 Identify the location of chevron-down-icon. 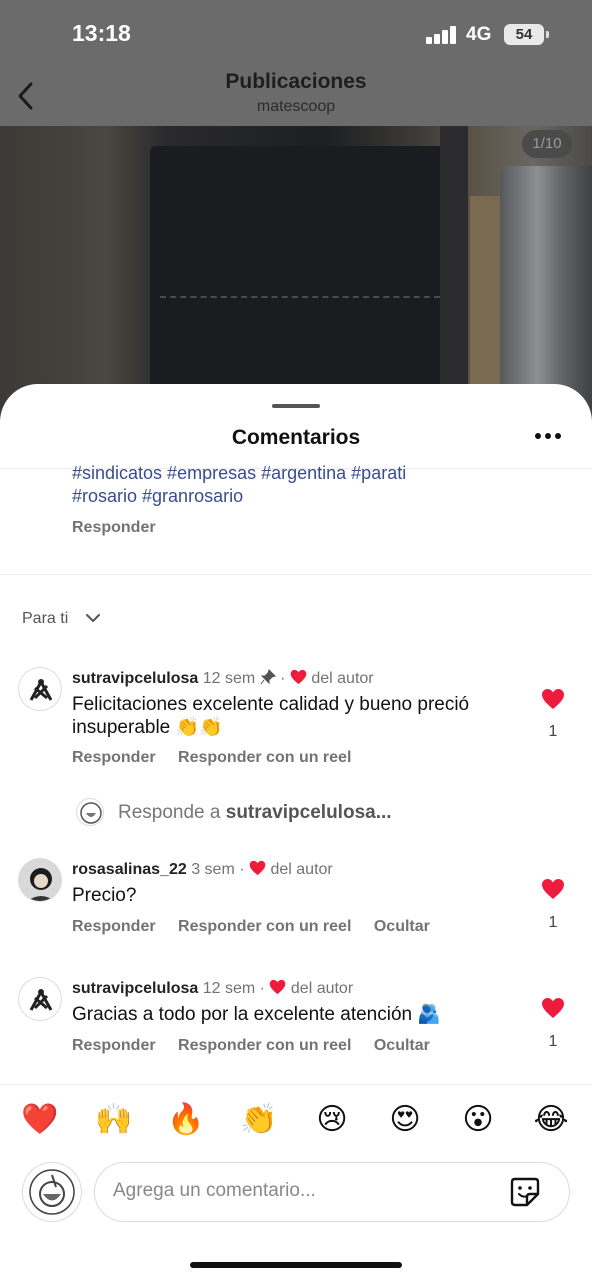
(93, 618).